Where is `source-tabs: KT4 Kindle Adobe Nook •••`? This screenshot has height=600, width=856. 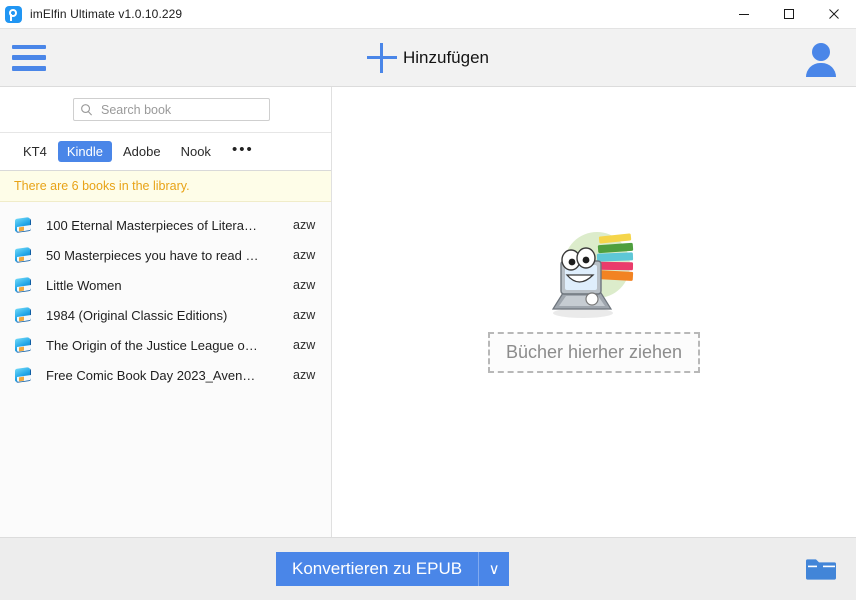
source-tabs: KT4 Kindle Adobe Nook ••• is located at coordinates (165, 152).